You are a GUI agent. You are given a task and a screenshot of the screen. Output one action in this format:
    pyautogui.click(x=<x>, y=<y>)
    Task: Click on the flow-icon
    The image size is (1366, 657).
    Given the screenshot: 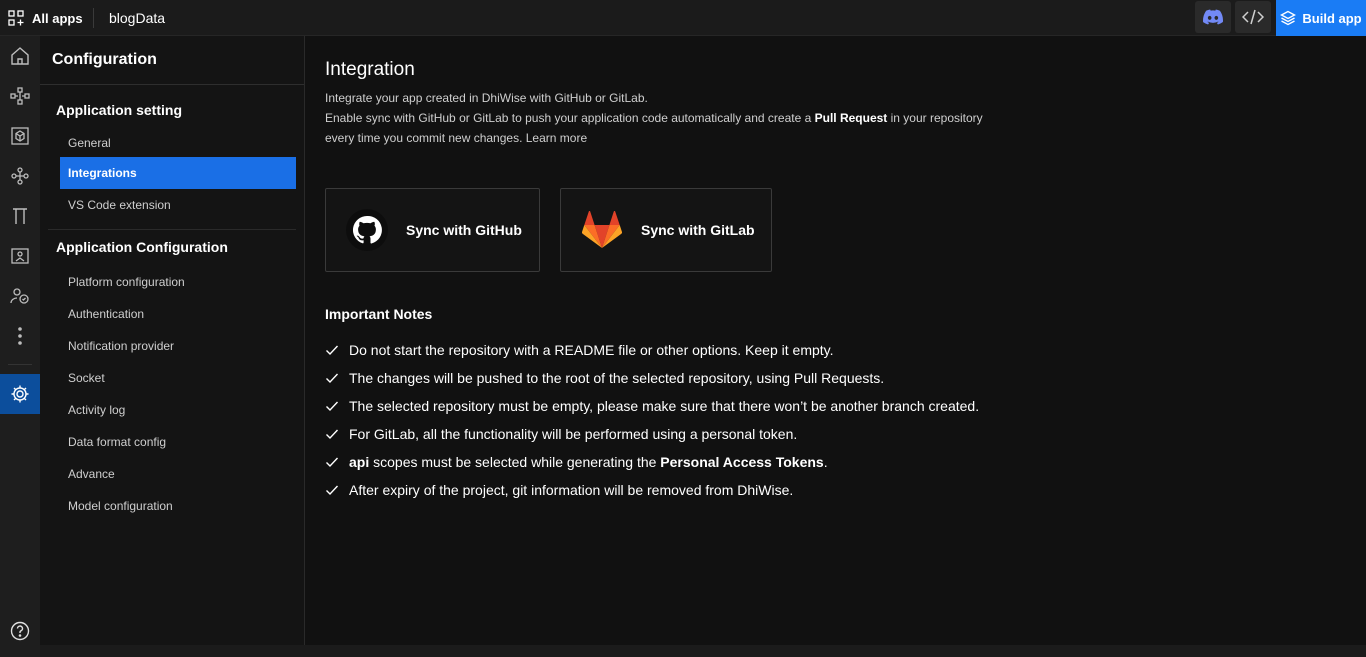 What is the action you would take?
    pyautogui.click(x=20, y=176)
    